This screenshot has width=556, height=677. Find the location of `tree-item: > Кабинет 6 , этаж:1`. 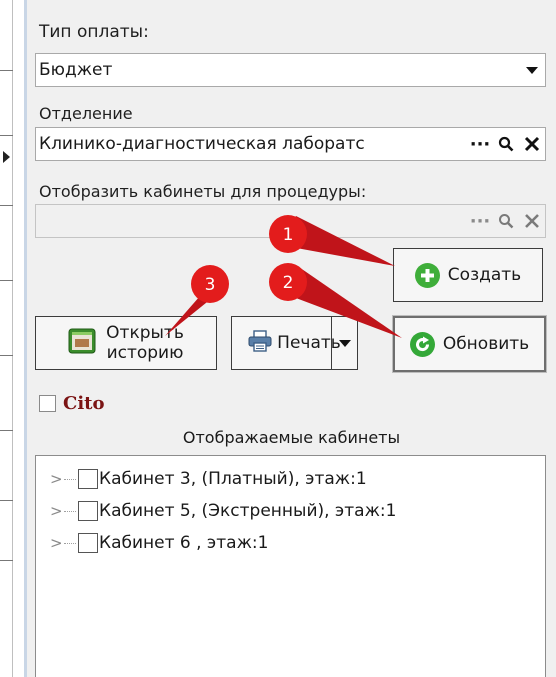

tree-item: > Кабинет 6 , этаж:1 is located at coordinates (159, 543).